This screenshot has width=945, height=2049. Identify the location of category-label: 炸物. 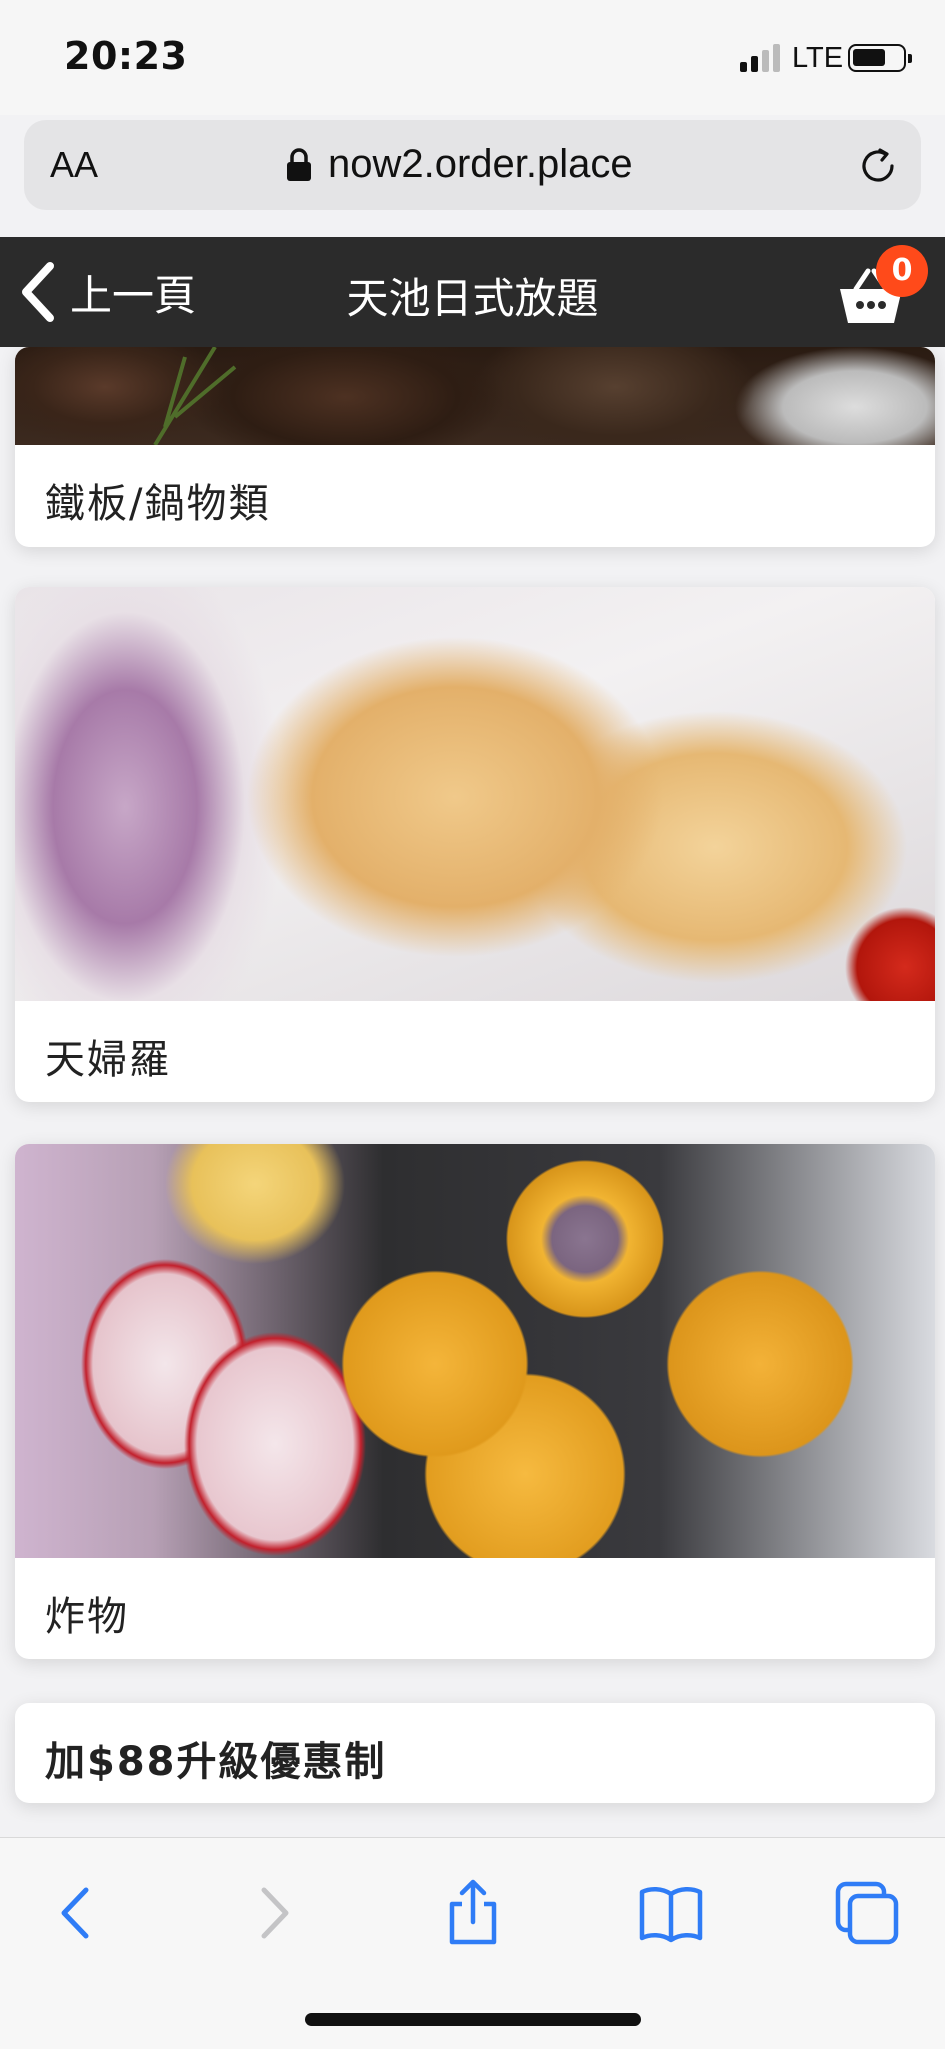
(87, 1617).